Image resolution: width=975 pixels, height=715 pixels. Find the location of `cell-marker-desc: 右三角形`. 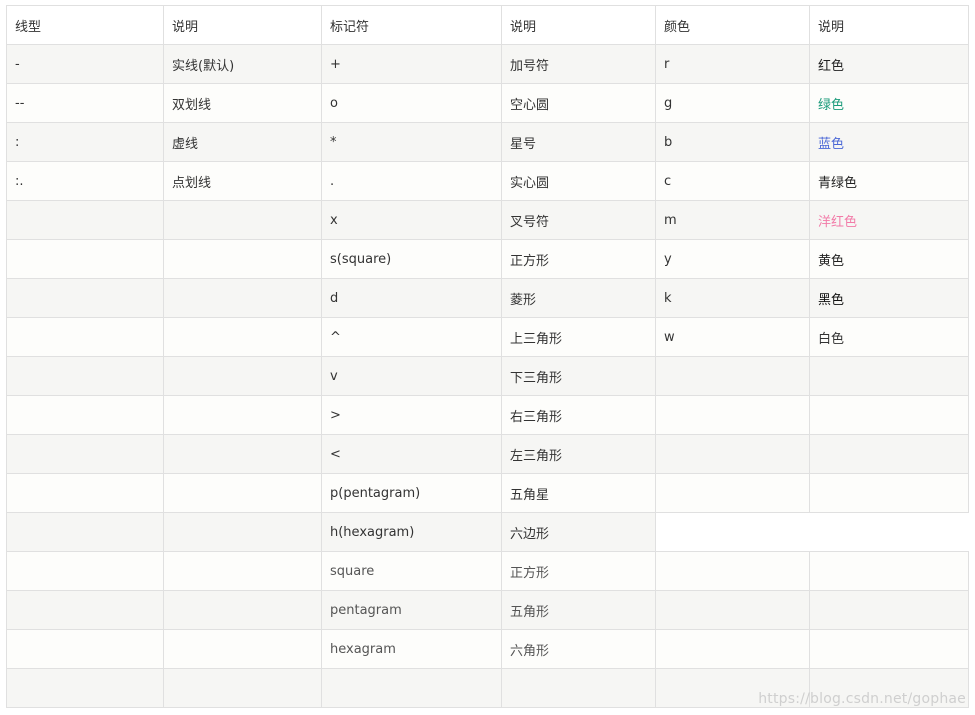

cell-marker-desc: 右三角形 is located at coordinates (578, 415).